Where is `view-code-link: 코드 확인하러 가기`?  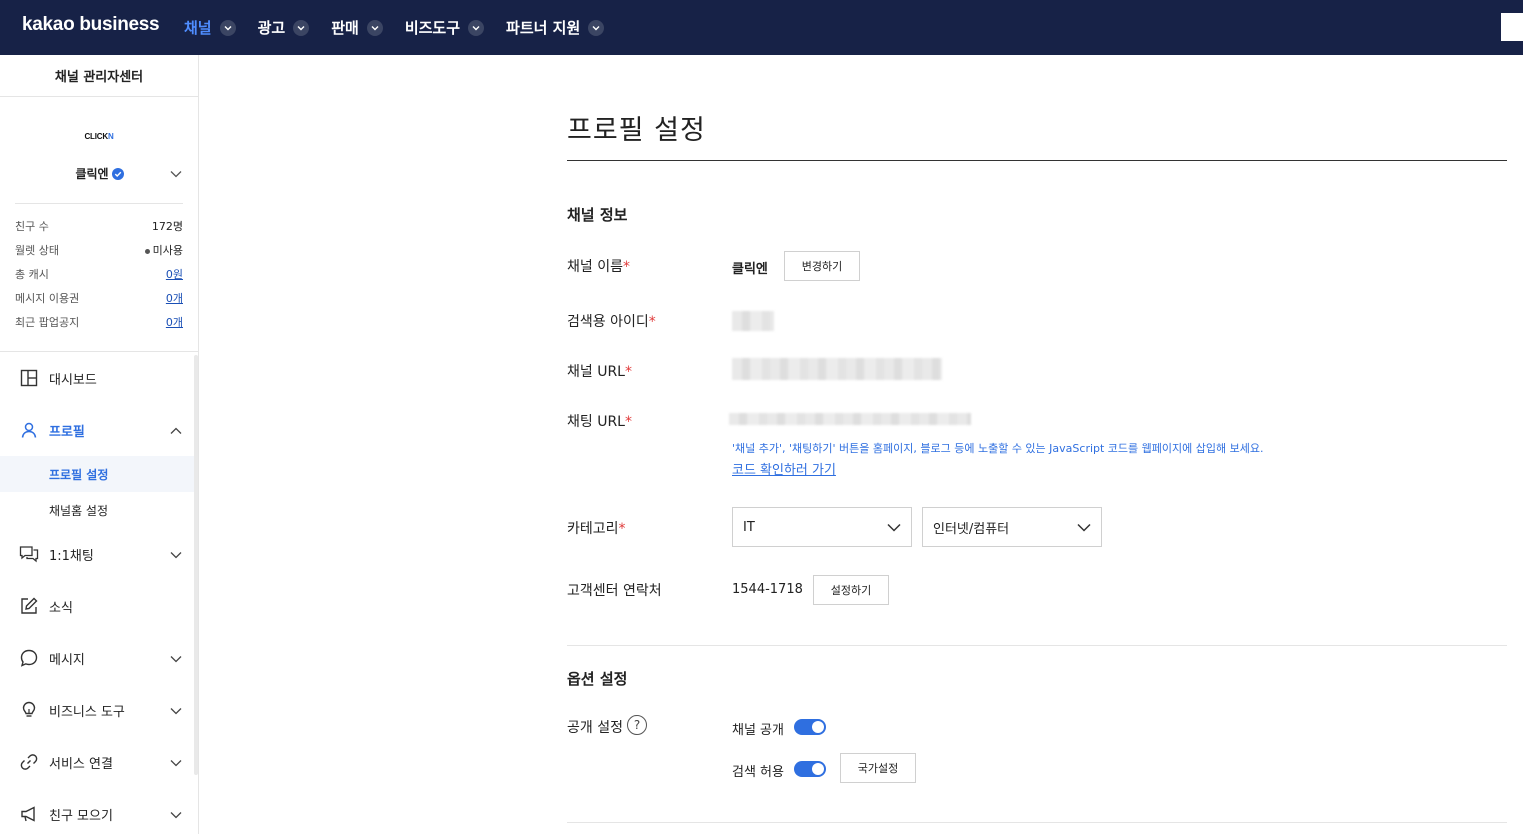 view-code-link: 코드 확인하러 가기 is located at coordinates (784, 468).